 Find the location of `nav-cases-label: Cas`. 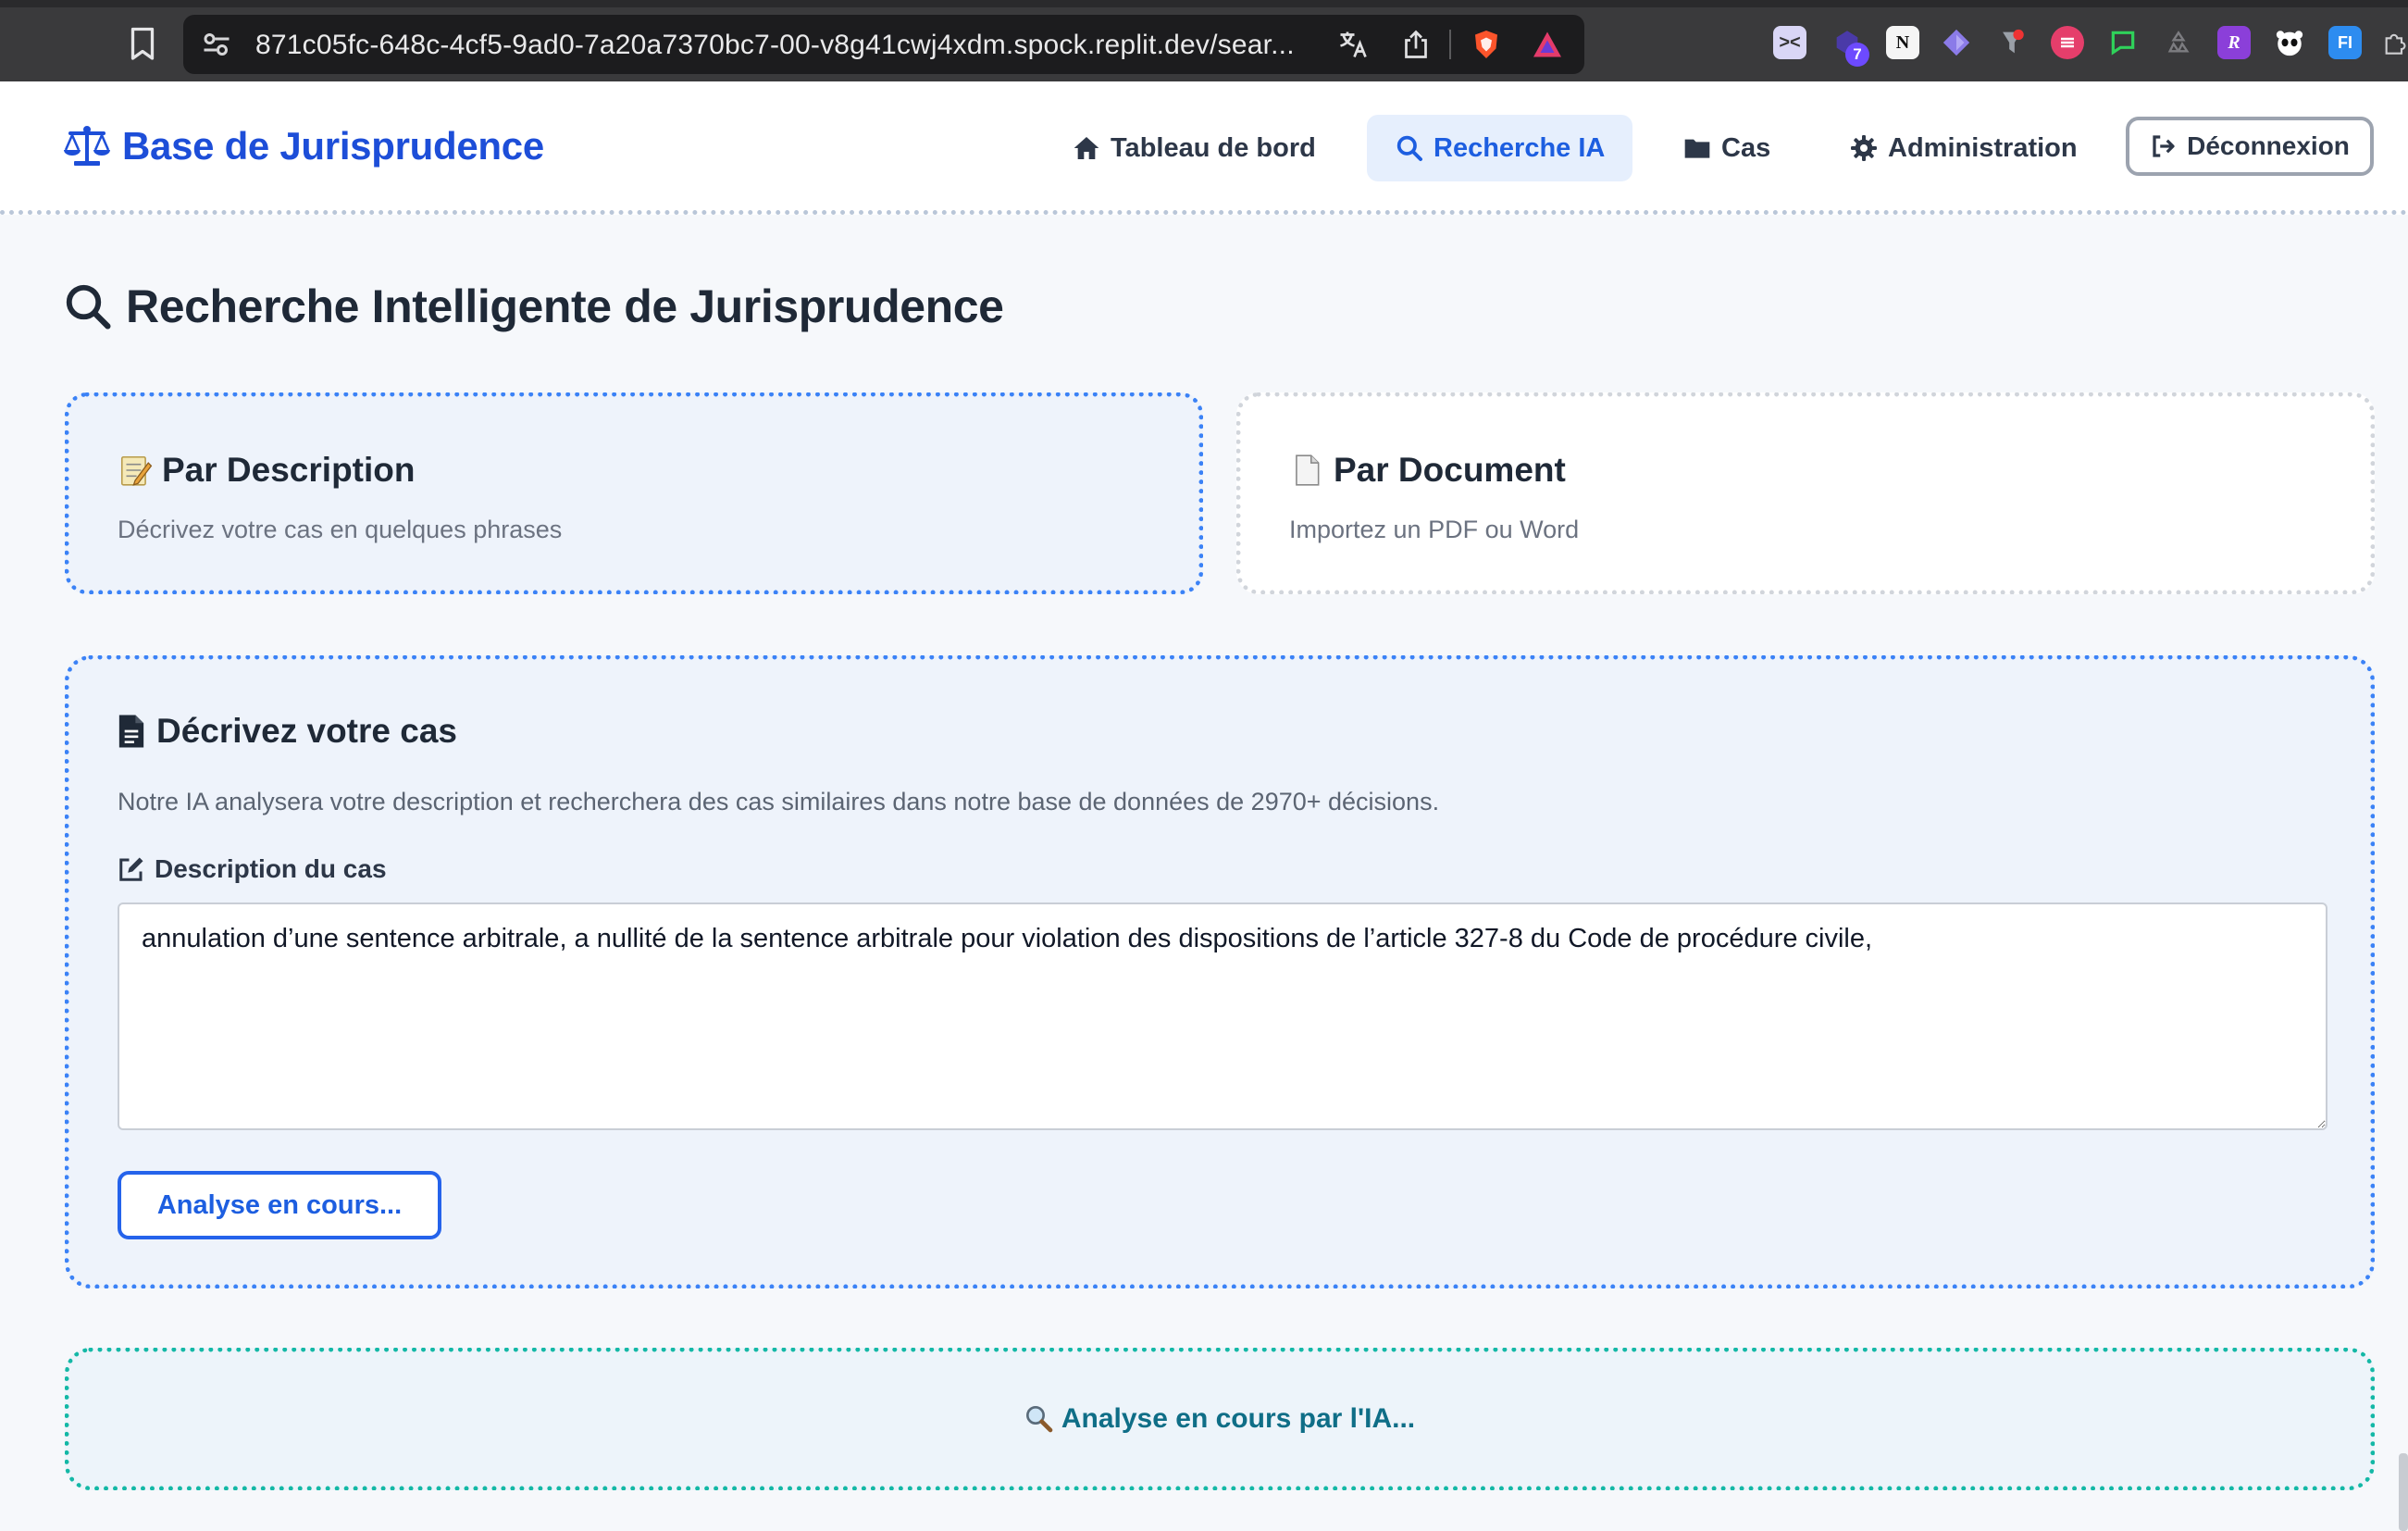

nav-cases-label: Cas is located at coordinates (1746, 148).